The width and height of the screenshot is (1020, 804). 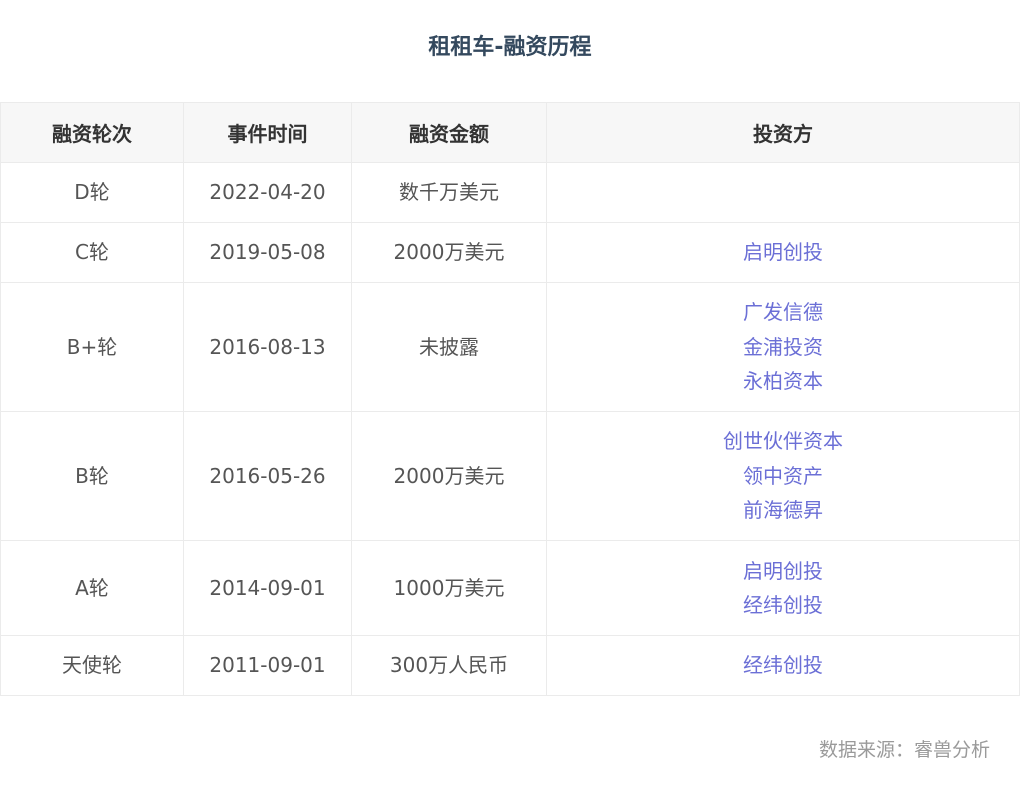 I want to click on date-cell: 2019-05-08, so click(x=267, y=252).